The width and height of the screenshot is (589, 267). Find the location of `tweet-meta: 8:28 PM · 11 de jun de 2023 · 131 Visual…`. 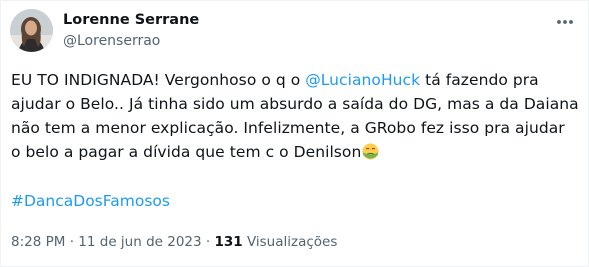

tweet-meta: 8:28 PM · 11 de jun de 2023 · 131 Visual… is located at coordinates (174, 242).